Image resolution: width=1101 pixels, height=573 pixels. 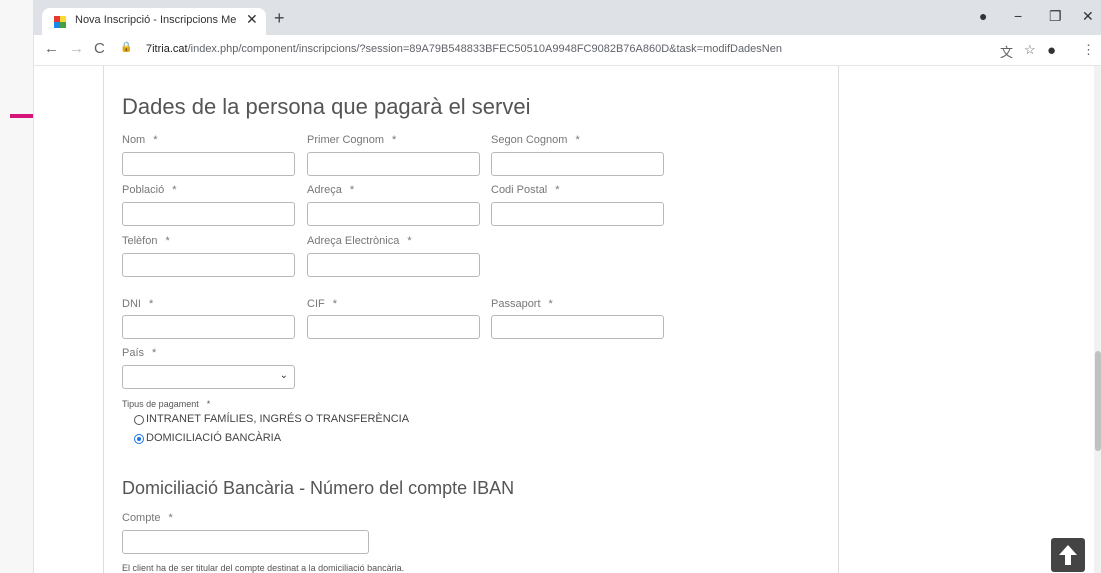 What do you see at coordinates (139, 420) in the screenshot?
I see `payment-radio-intranet` at bounding box center [139, 420].